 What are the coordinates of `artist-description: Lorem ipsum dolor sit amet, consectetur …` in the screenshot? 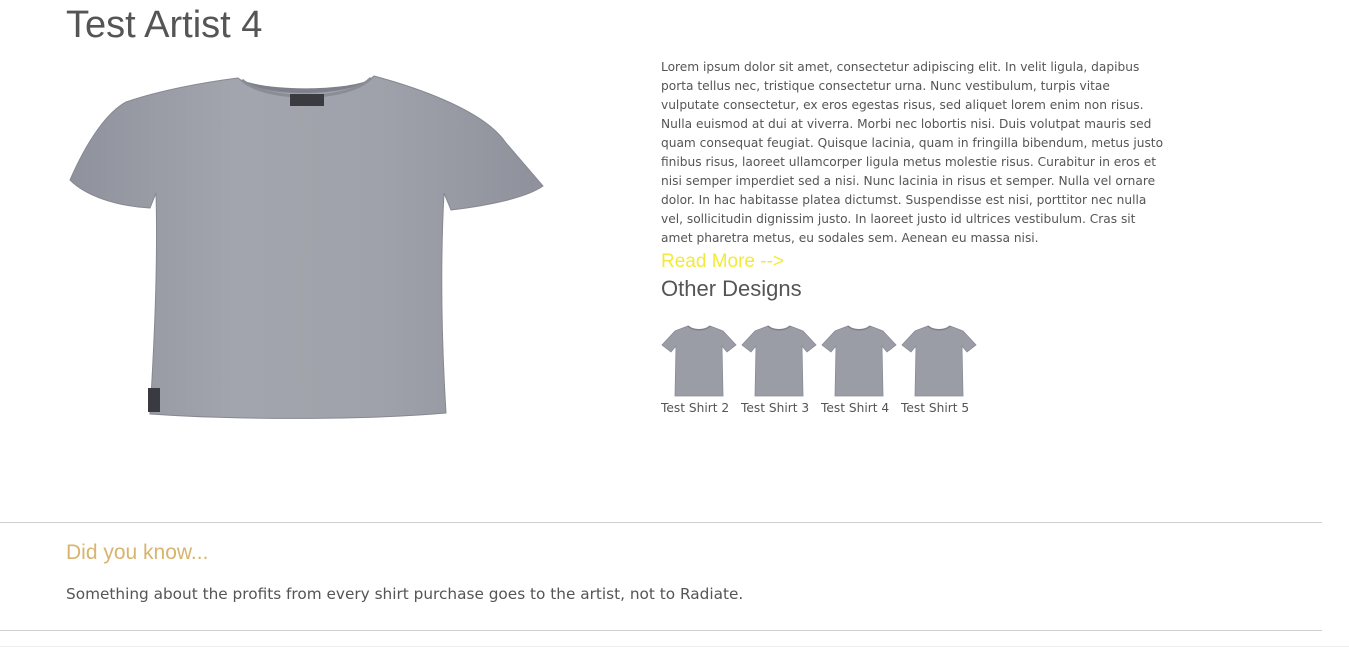 It's located at (912, 152).